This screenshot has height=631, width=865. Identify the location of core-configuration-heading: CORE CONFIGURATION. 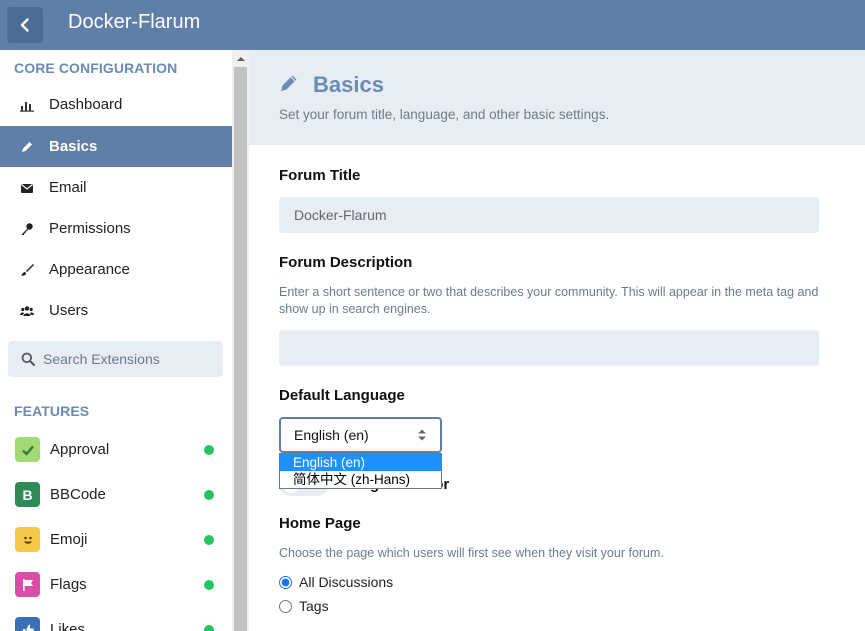
(96, 68).